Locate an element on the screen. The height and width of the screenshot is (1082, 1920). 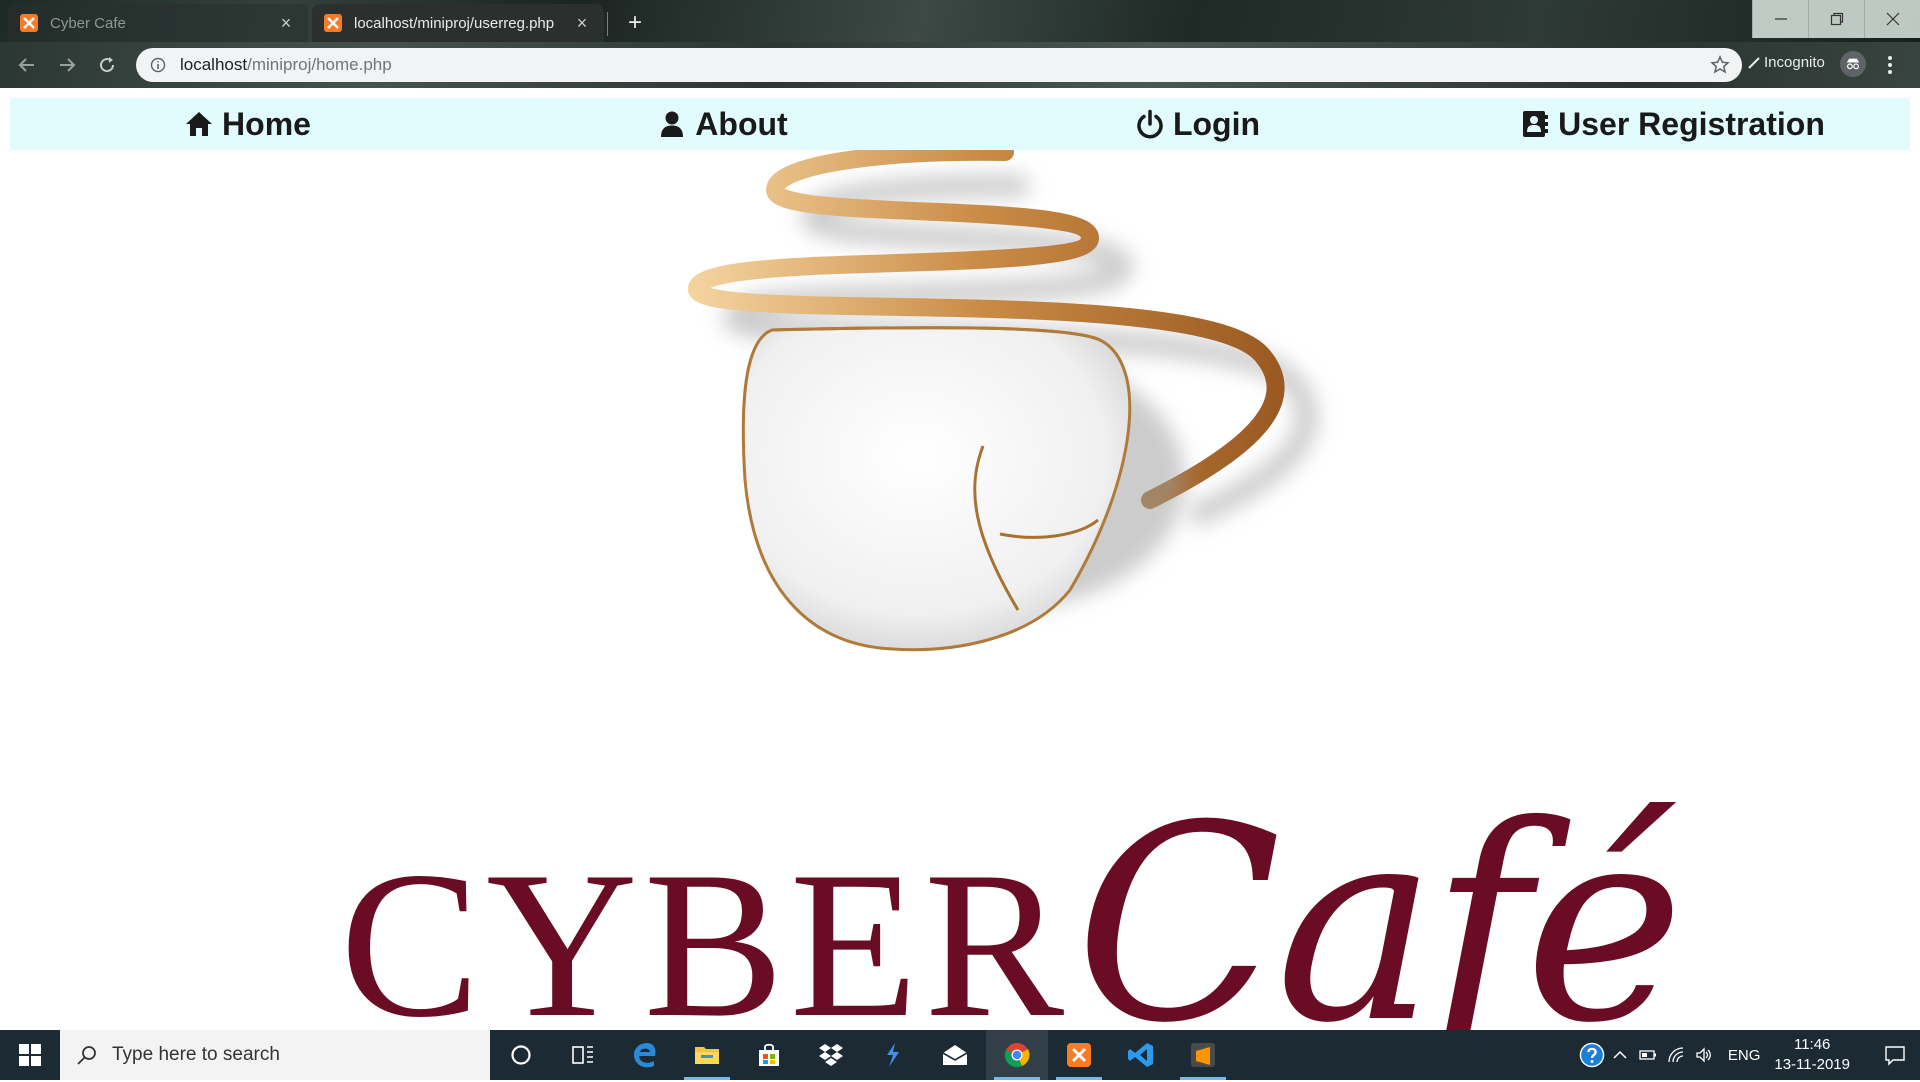
edge-icon is located at coordinates (645, 1055).